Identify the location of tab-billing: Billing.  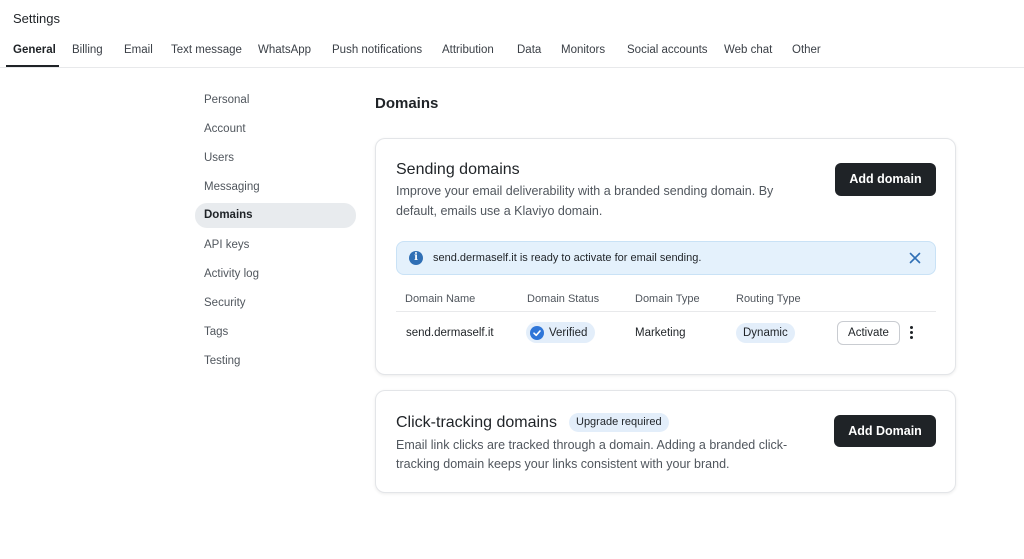
(87, 50).